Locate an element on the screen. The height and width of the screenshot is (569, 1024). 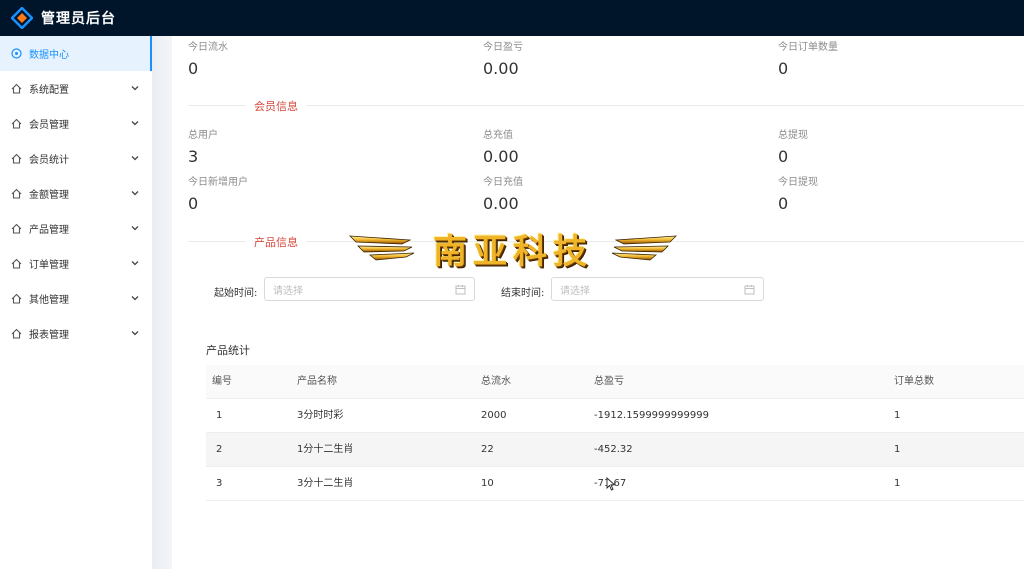
stat-today-orders: 今日订单数量 0 is located at coordinates (901, 58).